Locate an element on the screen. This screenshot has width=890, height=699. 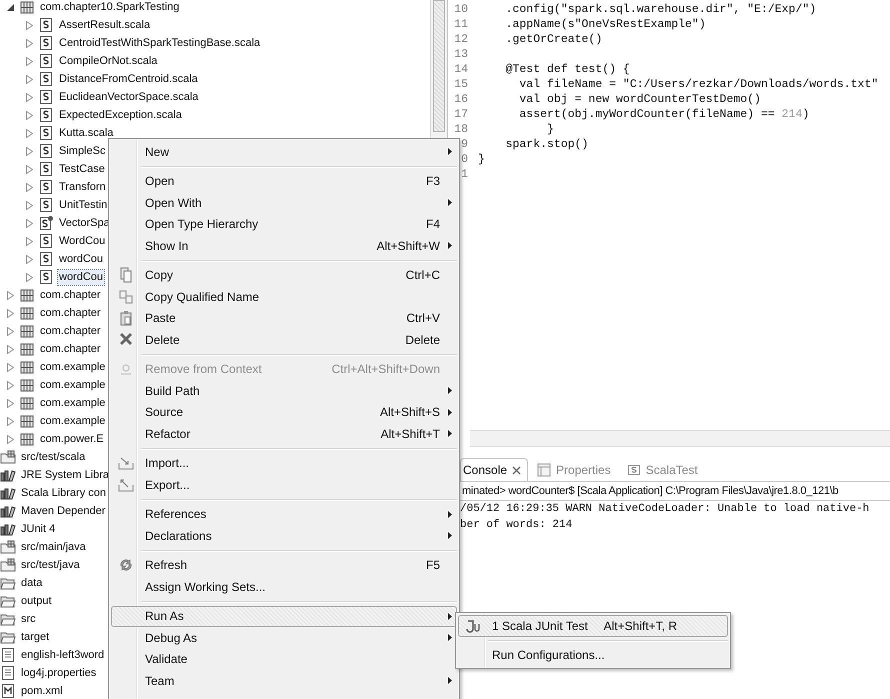
tree-item: JUnit 4 is located at coordinates (38, 529).